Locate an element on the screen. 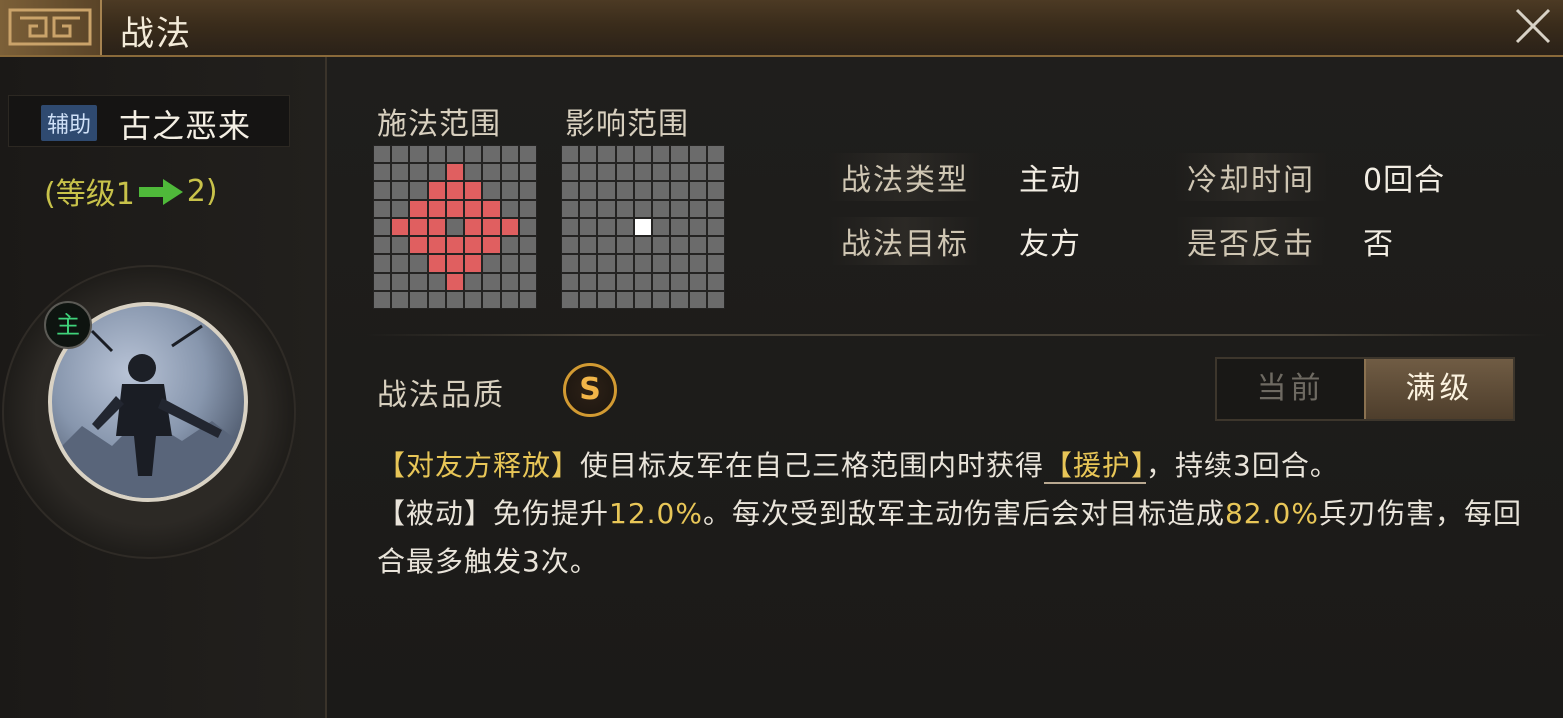 The height and width of the screenshot is (718, 1563). close-icon is located at coordinates (1533, 26).